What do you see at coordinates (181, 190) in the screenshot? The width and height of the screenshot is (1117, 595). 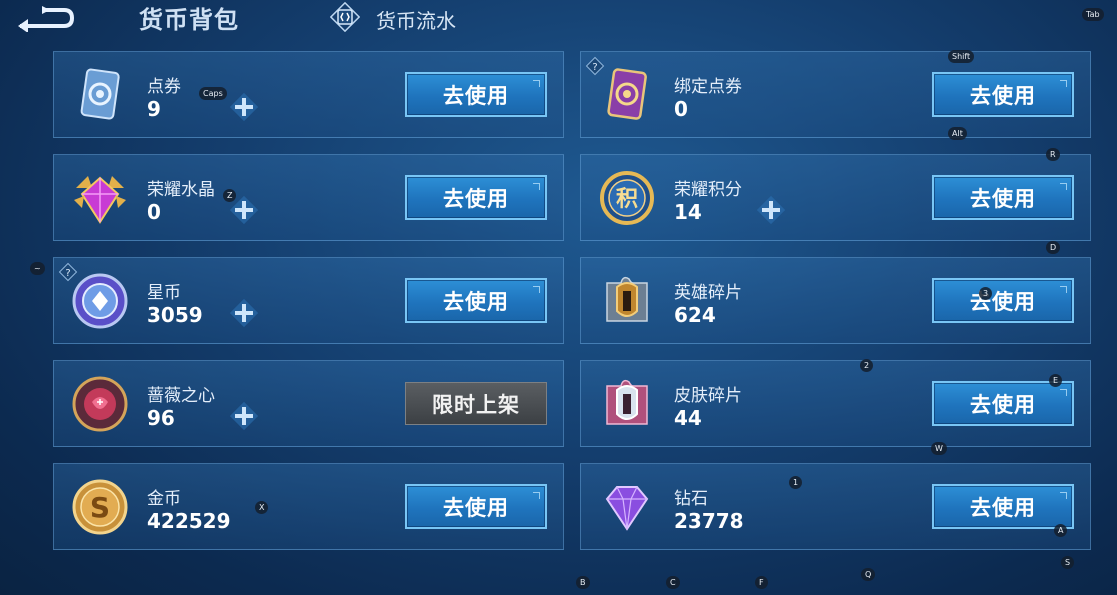 I see `currency-name: 荣耀水晶` at bounding box center [181, 190].